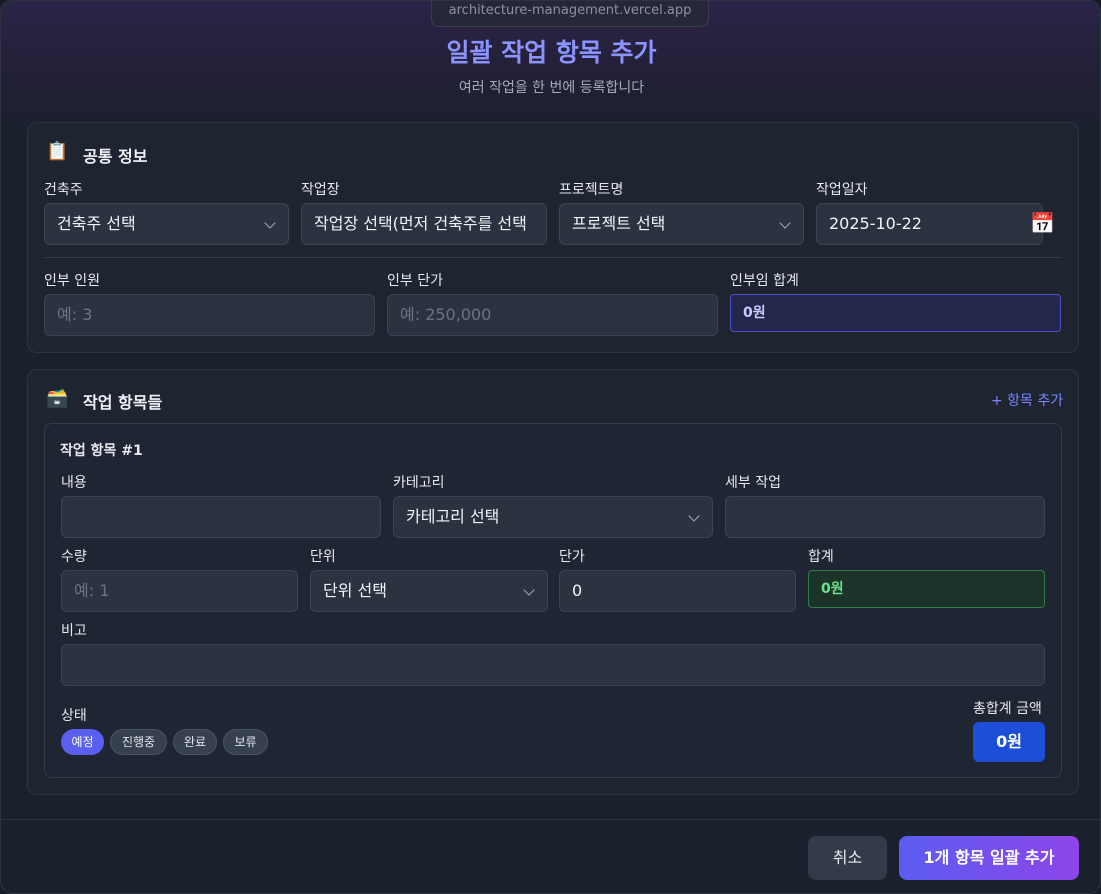  I want to click on divider, so click(553, 257).